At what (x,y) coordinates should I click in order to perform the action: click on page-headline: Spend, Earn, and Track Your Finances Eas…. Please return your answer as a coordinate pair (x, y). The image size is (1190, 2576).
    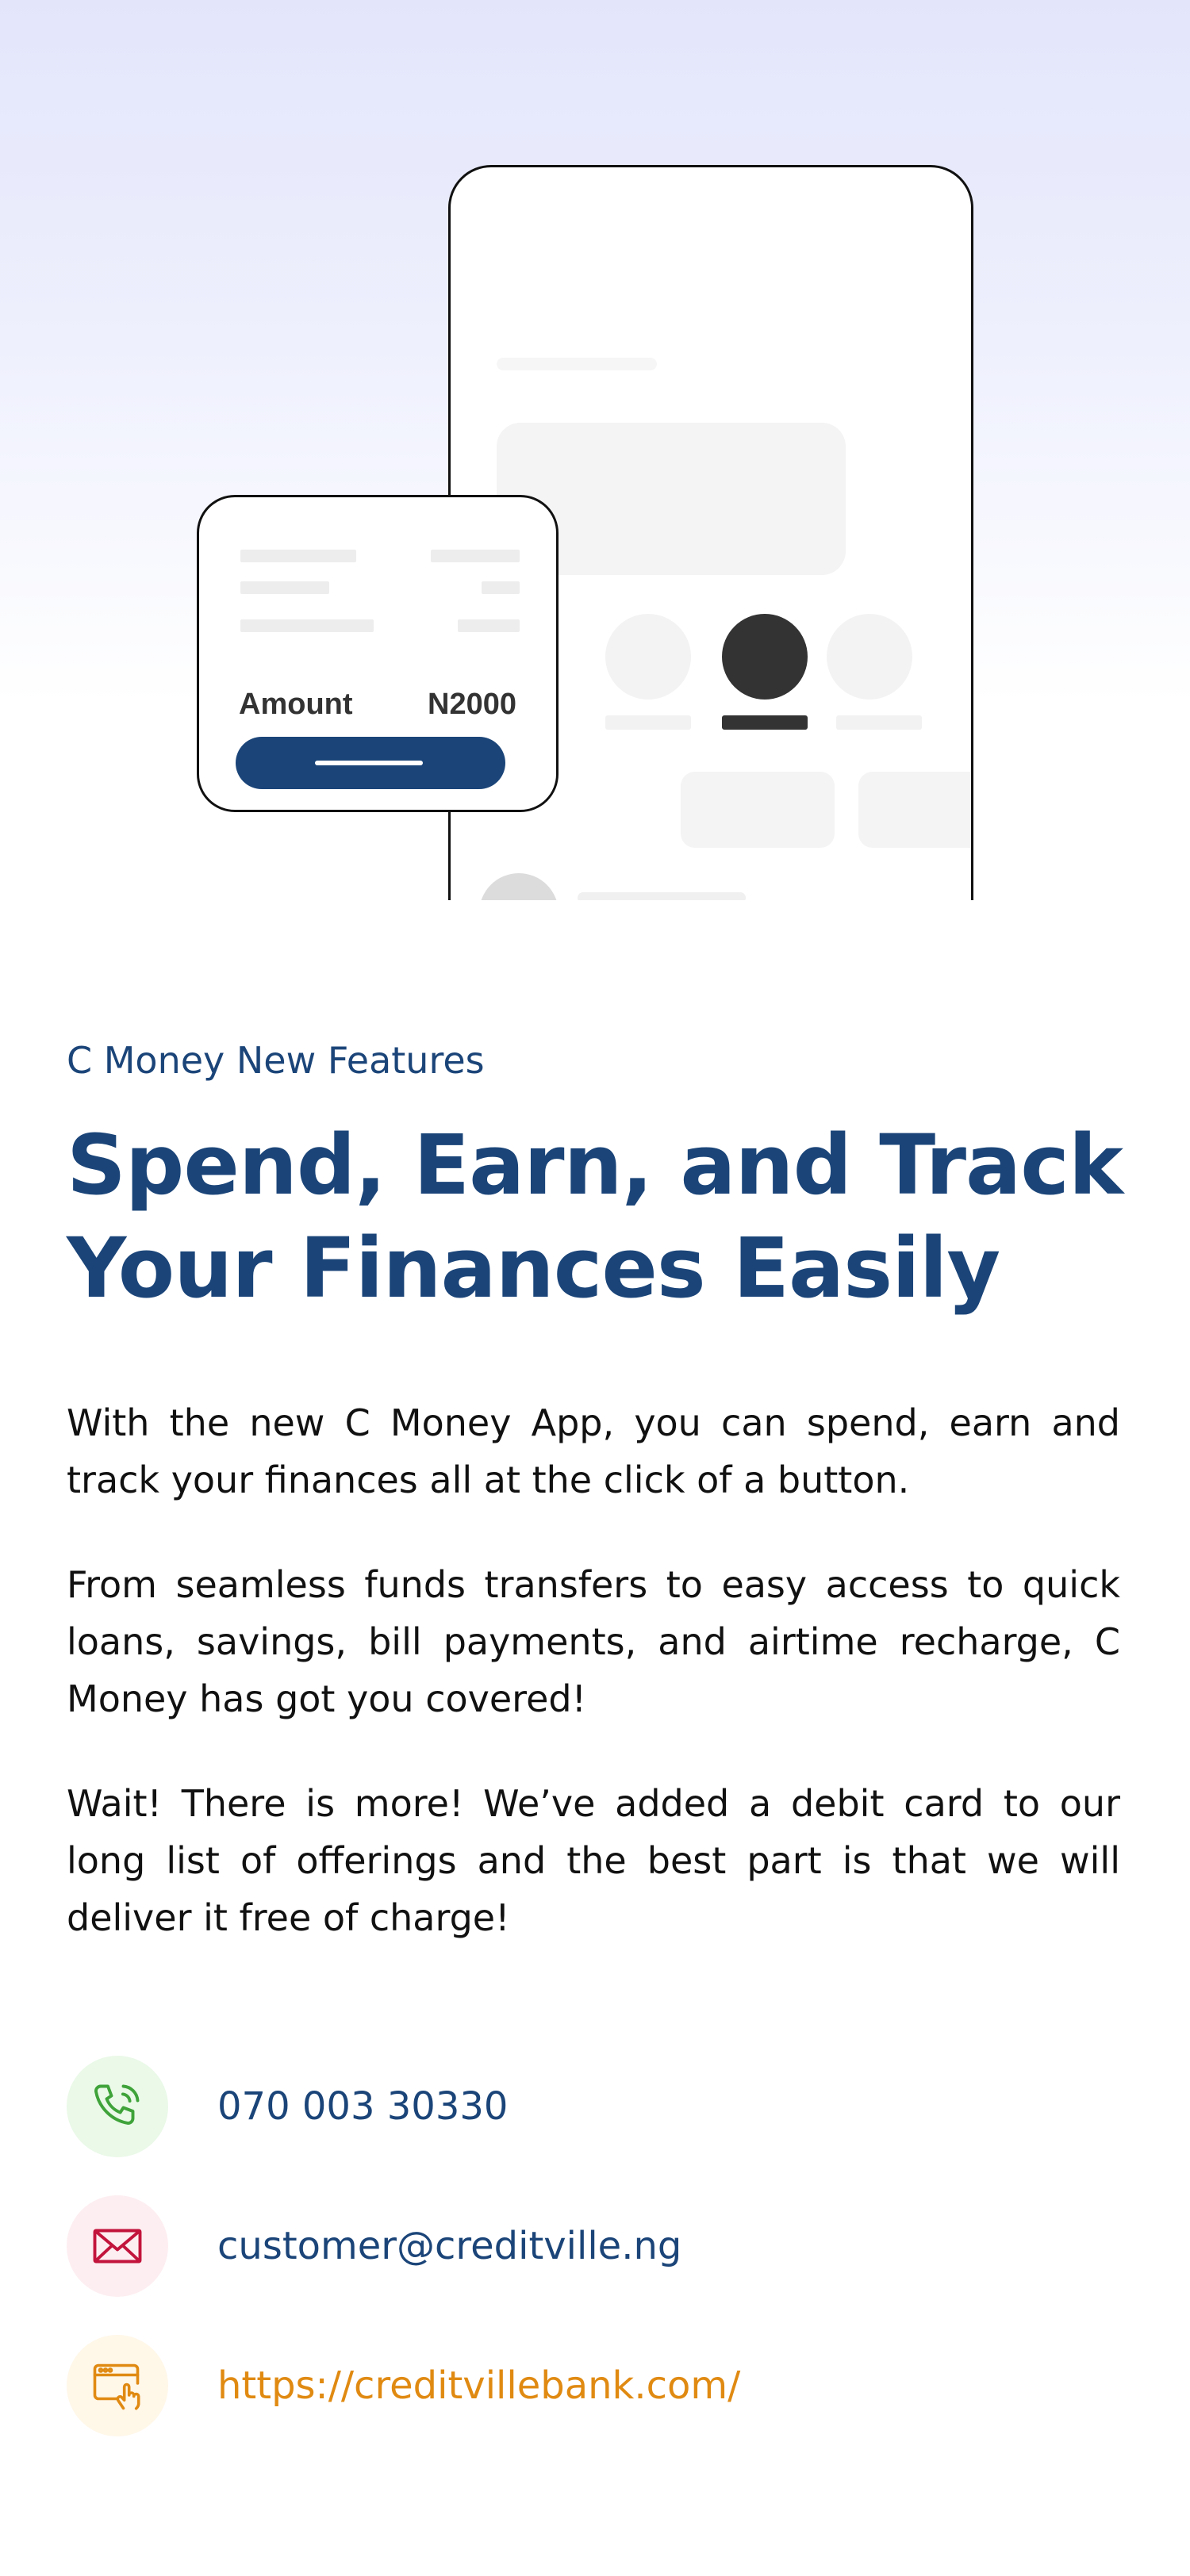
    Looking at the image, I should click on (598, 1217).